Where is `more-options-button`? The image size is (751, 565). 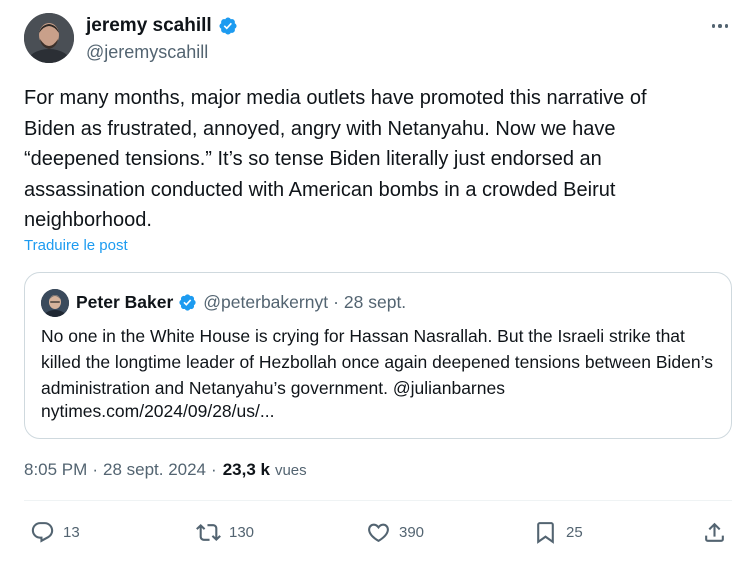 more-options-button is located at coordinates (720, 26).